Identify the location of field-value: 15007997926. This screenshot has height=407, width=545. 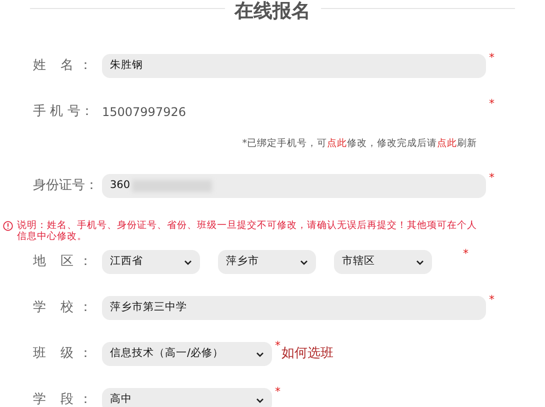
(144, 112).